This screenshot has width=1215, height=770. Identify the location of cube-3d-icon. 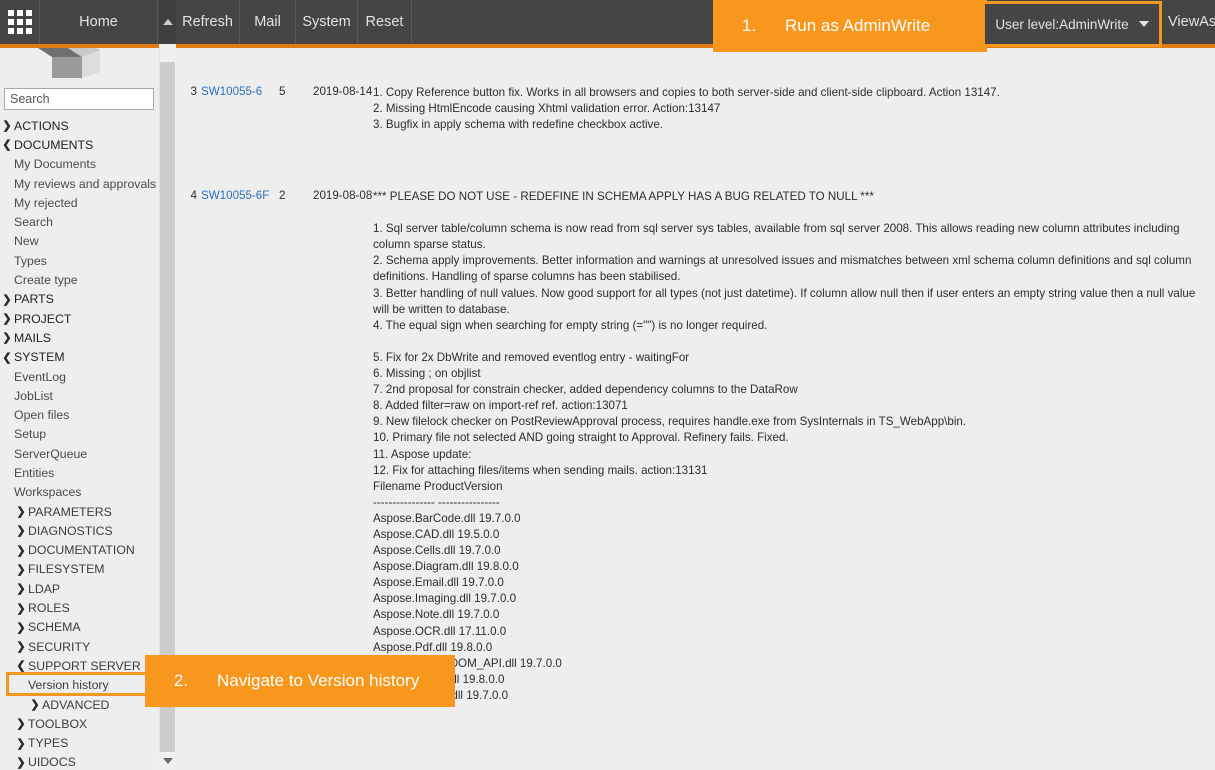
(69, 63).